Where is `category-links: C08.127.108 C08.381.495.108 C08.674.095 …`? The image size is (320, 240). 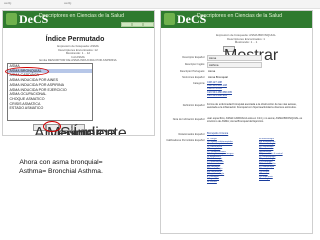
category-links: C08.127.108 C08.381.495.108 C08.674.095 … is located at coordinates (219, 89).